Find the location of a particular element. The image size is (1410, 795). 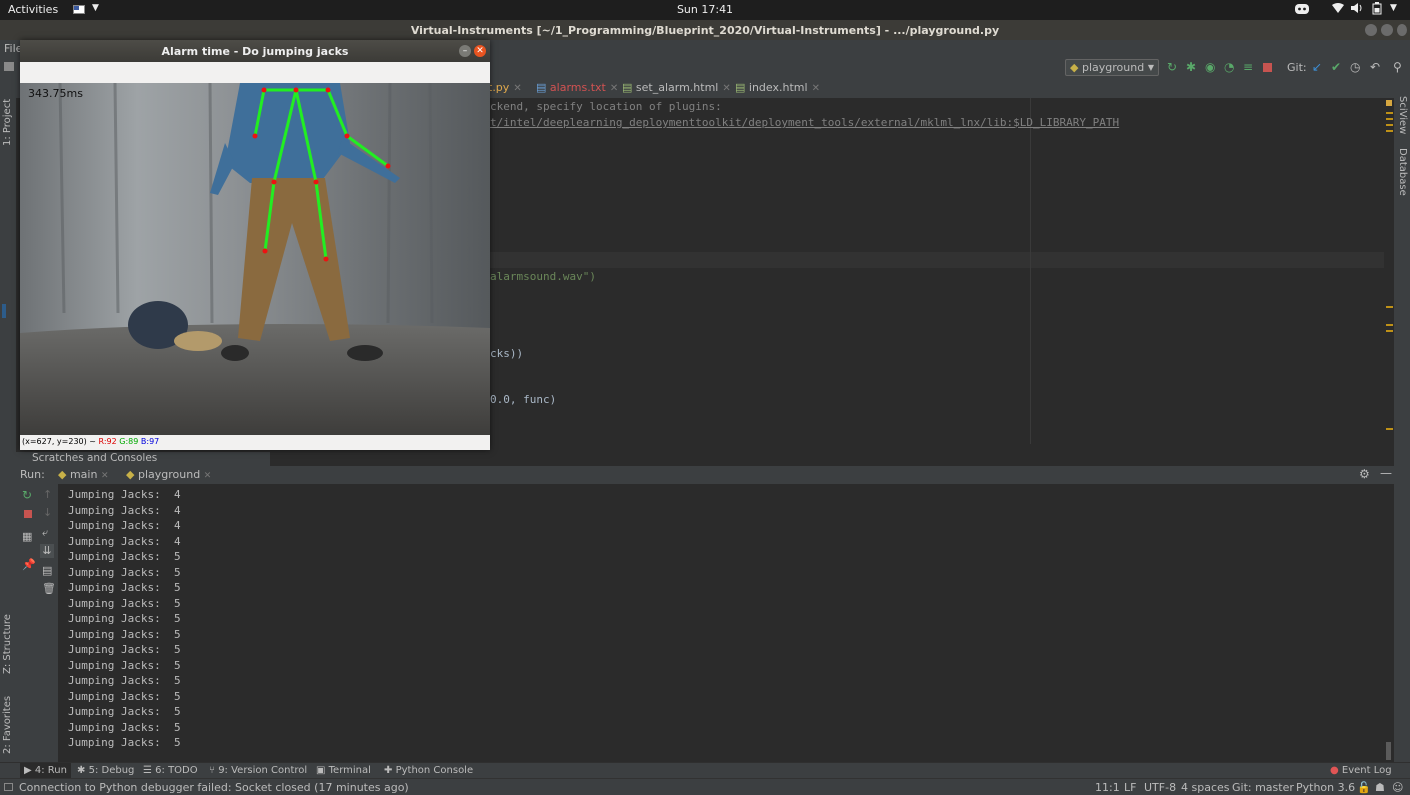

console-line: Jumping Jacks: 4 is located at coordinates (124, 510).